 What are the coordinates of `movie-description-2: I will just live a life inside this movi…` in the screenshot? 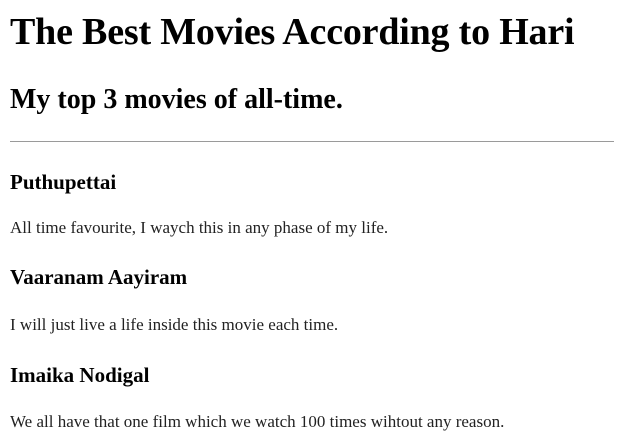 It's located at (174, 324).